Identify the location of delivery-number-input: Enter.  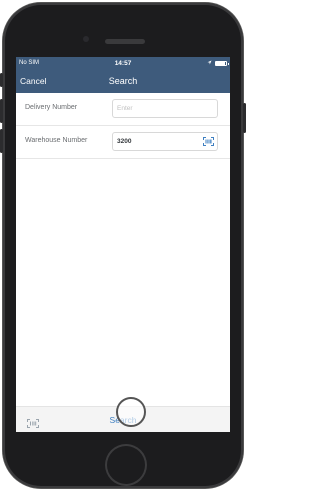
(165, 108).